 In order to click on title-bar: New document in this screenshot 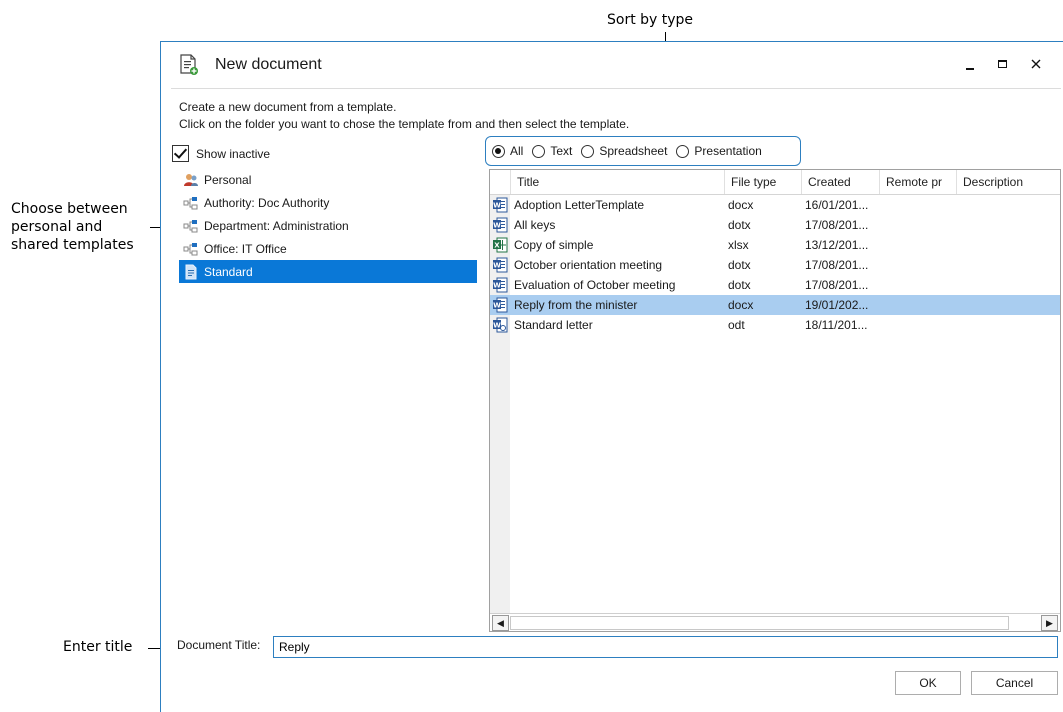, I will do `click(612, 65)`.